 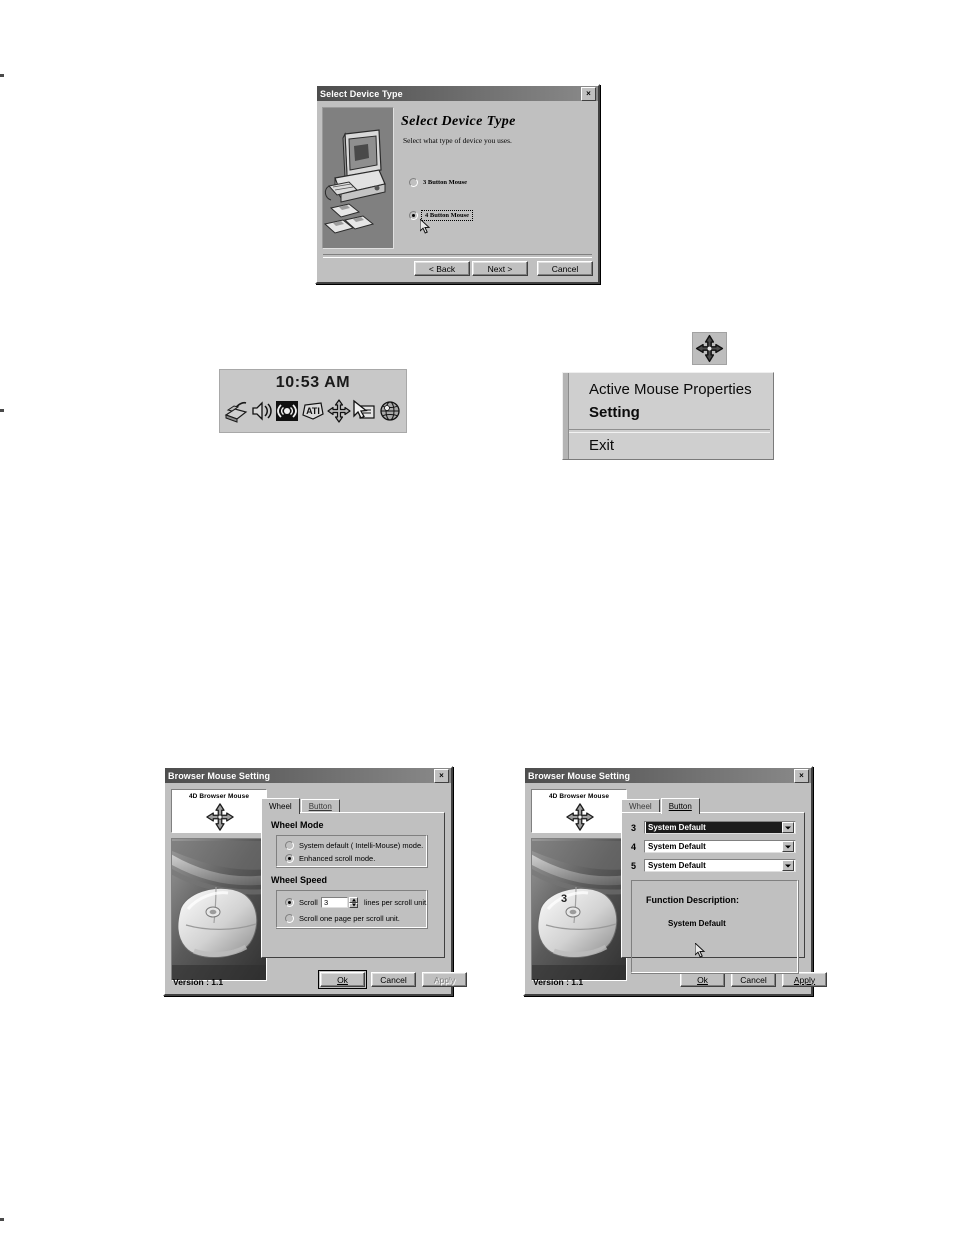 What do you see at coordinates (262, 411) in the screenshot?
I see `volume-speaker-icon` at bounding box center [262, 411].